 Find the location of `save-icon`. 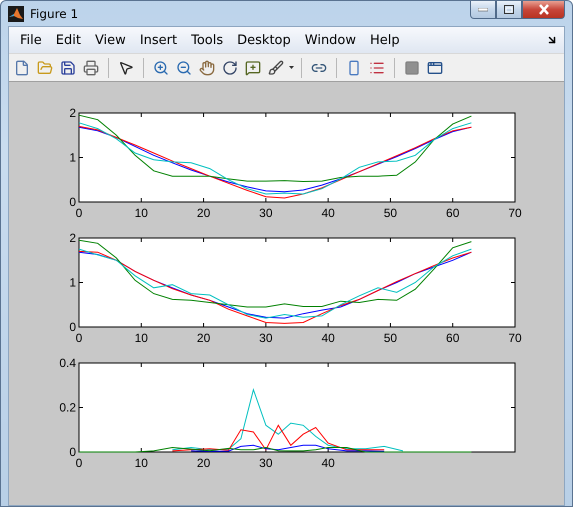

save-icon is located at coordinates (68, 68).